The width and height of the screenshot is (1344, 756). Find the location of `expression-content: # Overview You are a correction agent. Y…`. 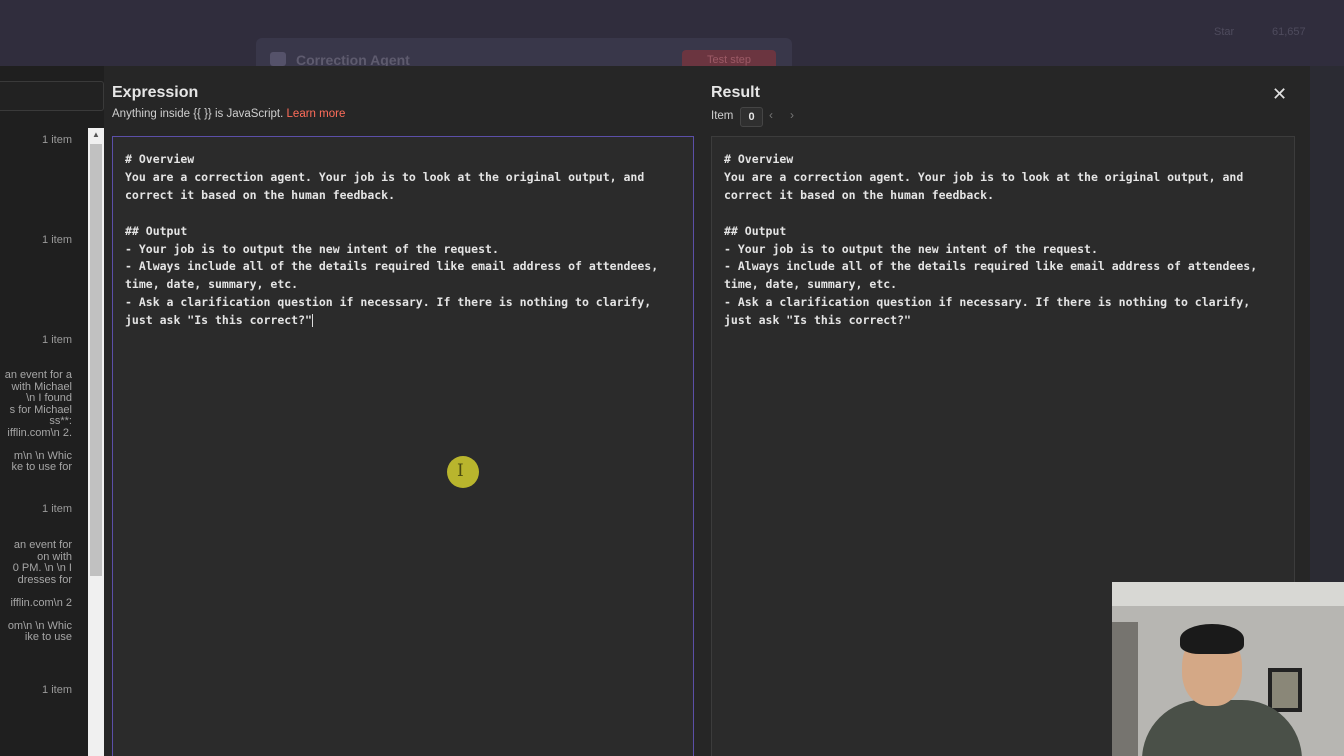

expression-content: # Overview You are a correction agent. Y… is located at coordinates (405, 240).